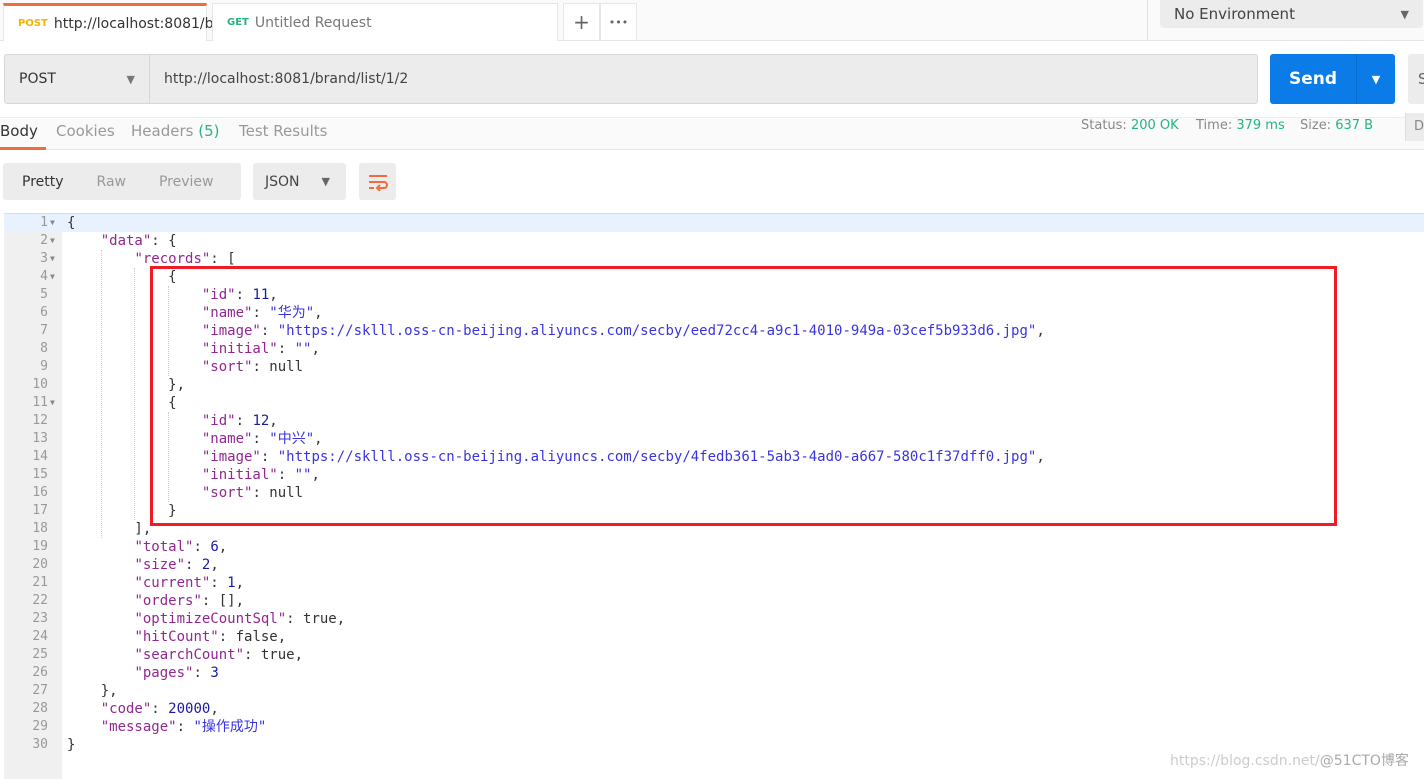 The height and width of the screenshot is (779, 1424). Describe the element at coordinates (377, 181) in the screenshot. I see `wrap-lines-button` at that location.